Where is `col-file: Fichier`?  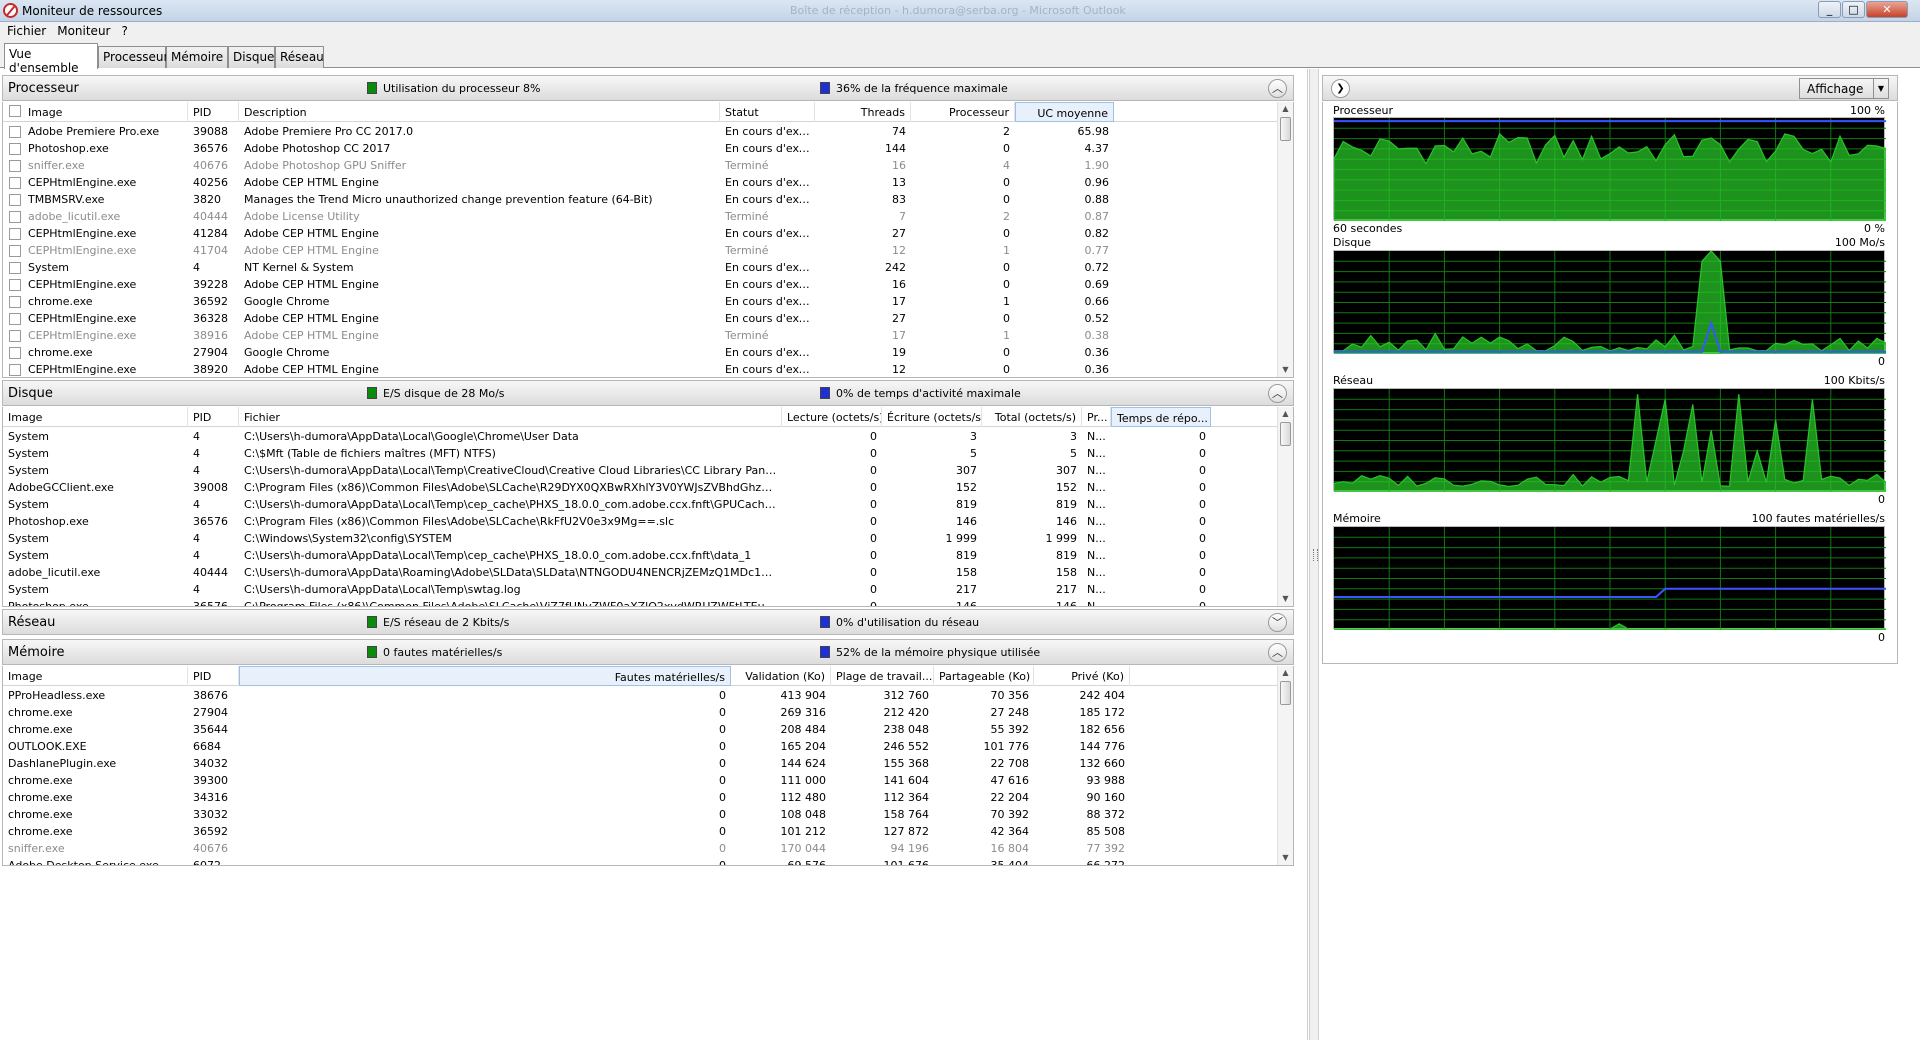
col-file: Fichier is located at coordinates (510, 417).